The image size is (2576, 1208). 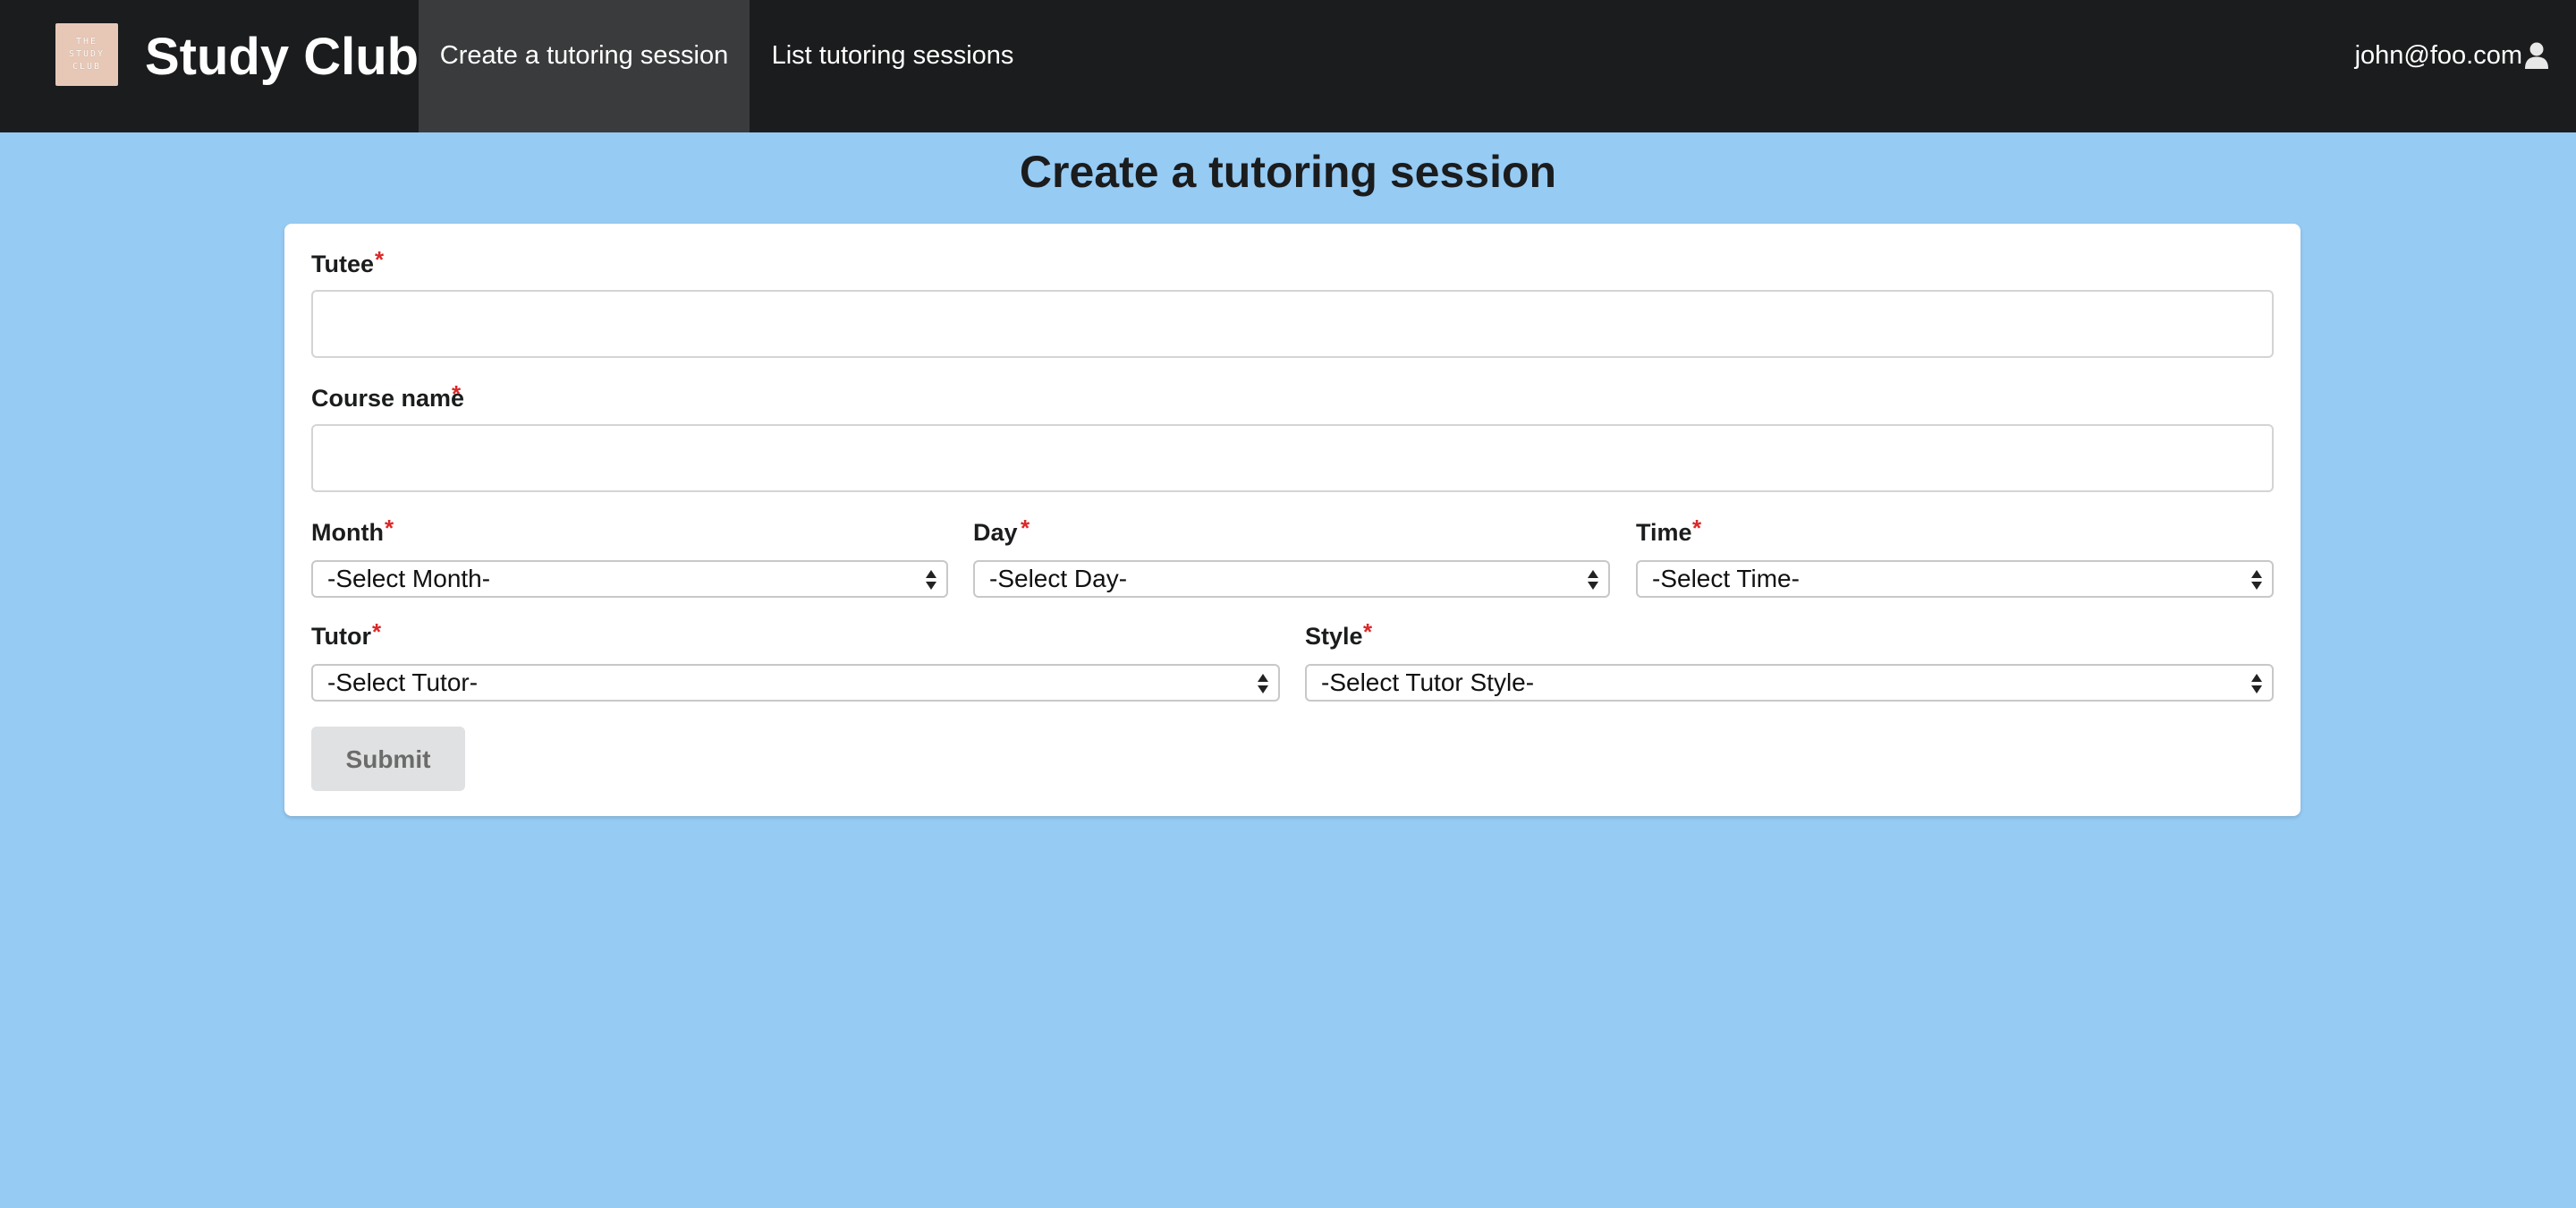 I want to click on page-title: Create a tutoring session, so click(x=1288, y=172).